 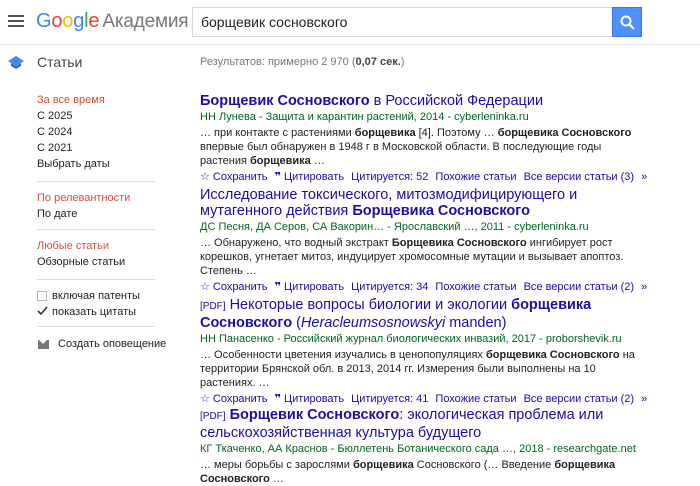 I want to click on sort-by-date: По дате, so click(x=57, y=214).